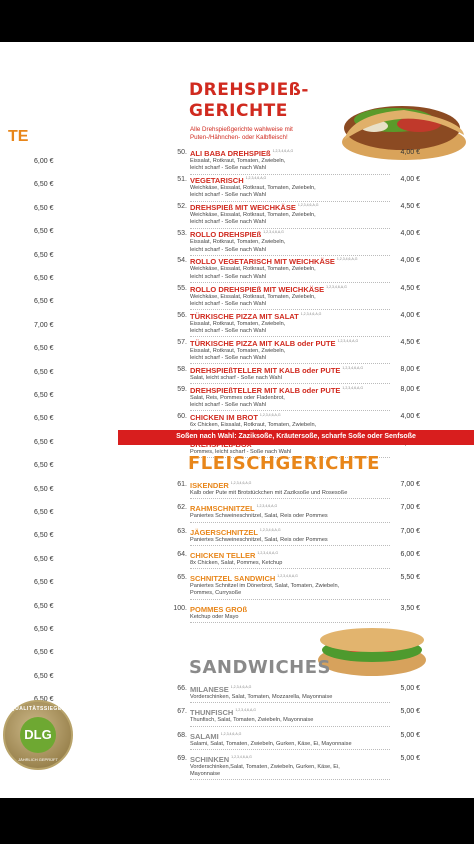 The height and width of the screenshot is (844, 474). I want to click on item-number: 60., so click(182, 416).